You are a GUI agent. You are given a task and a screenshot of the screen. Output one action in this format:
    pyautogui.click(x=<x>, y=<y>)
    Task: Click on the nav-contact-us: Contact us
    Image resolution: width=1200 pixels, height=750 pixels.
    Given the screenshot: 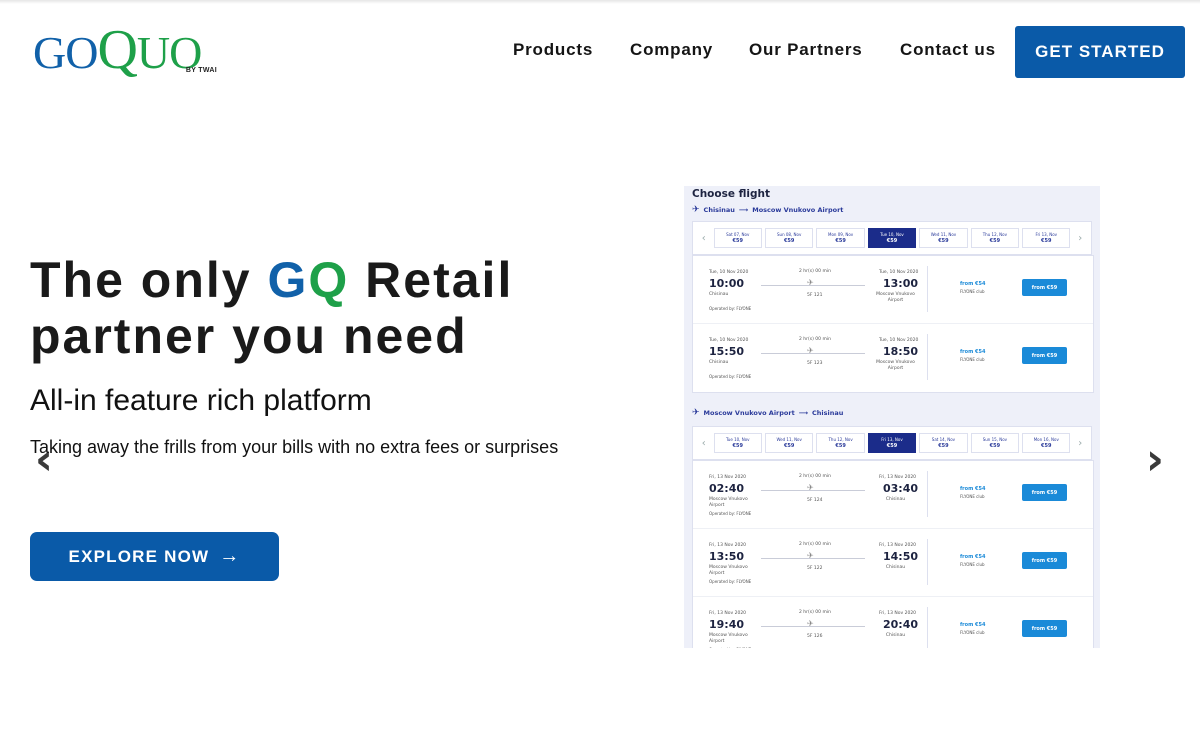 What is the action you would take?
    pyautogui.click(x=948, y=51)
    